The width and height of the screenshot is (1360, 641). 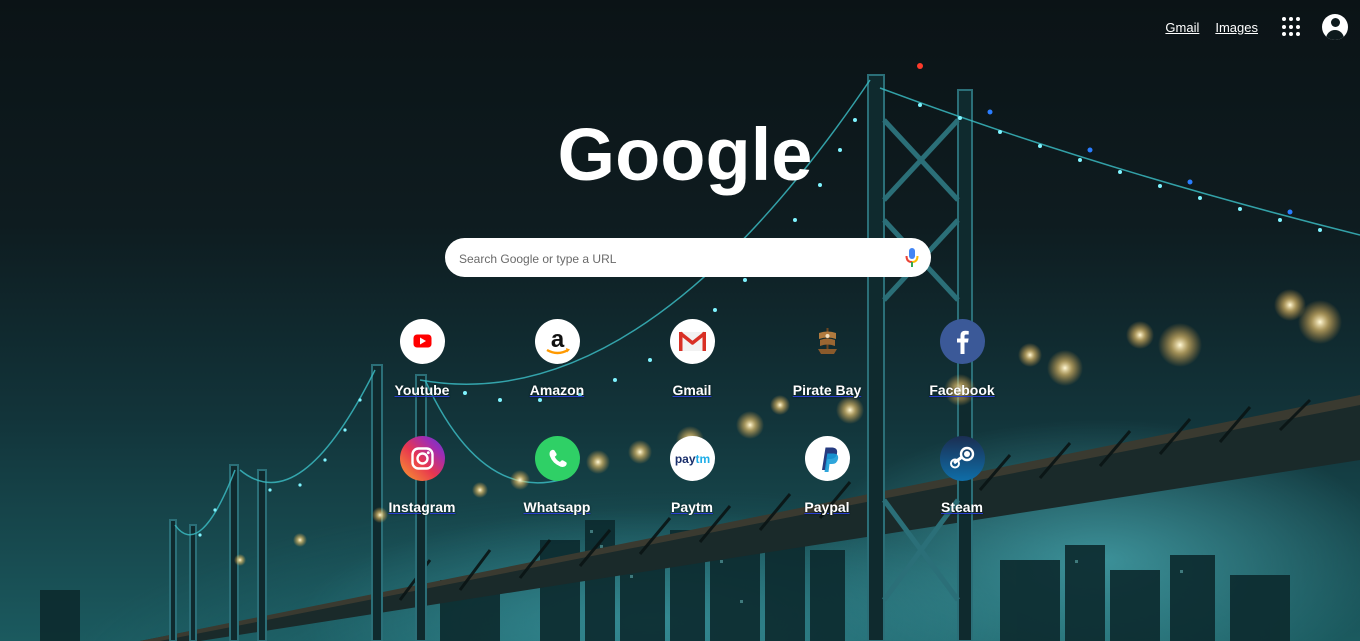 I want to click on shortcut-label: Whatsapp, so click(x=557, y=507).